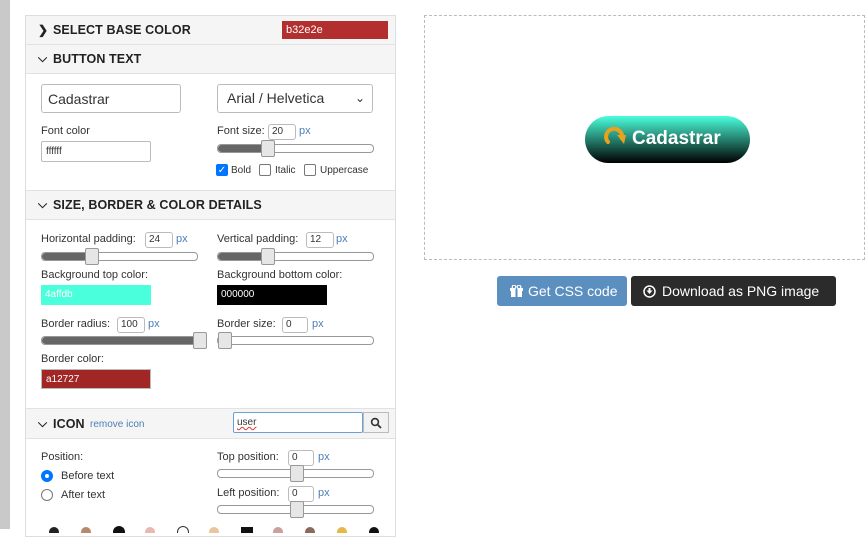  What do you see at coordinates (573, 291) in the screenshot?
I see `get-css-code-label: Get CSS code` at bounding box center [573, 291].